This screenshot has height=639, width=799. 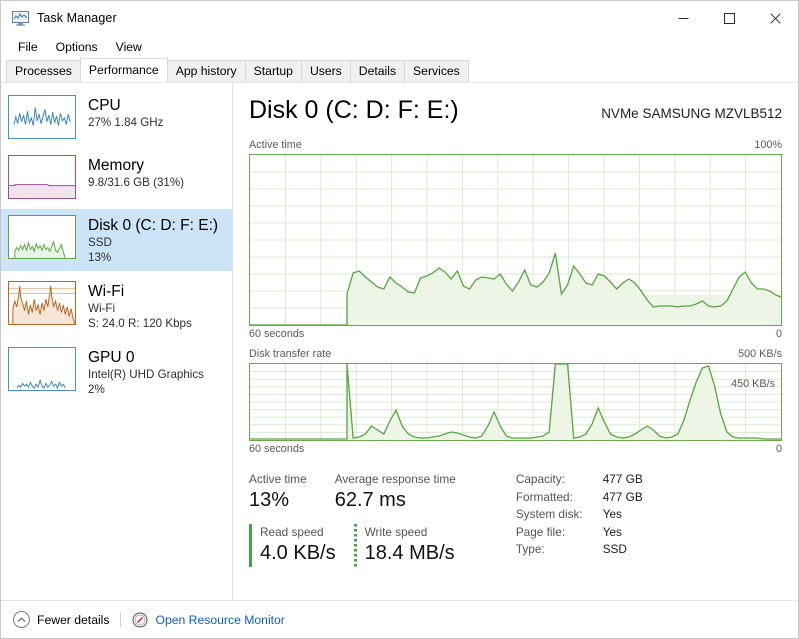 I want to click on tab-processes: Processes, so click(x=43, y=71).